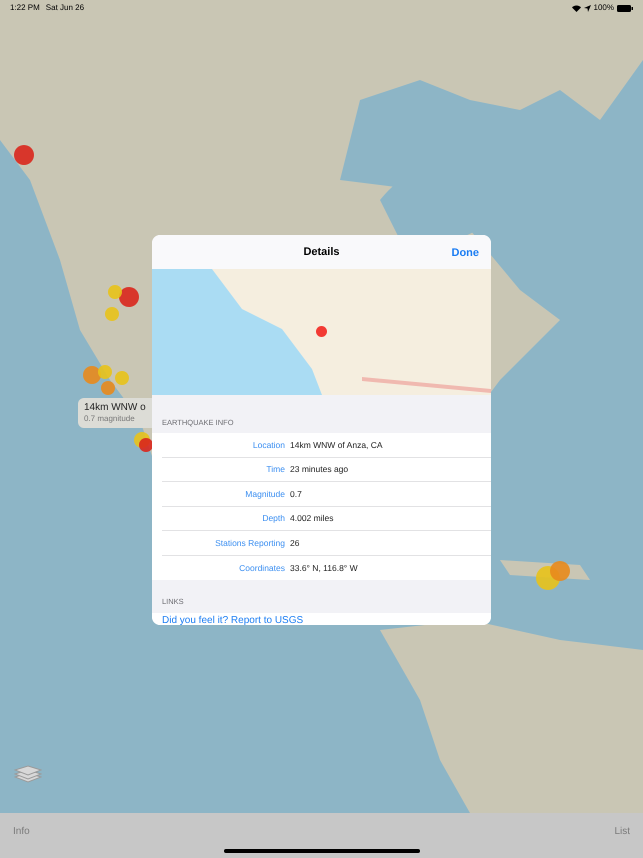  Describe the element at coordinates (576, 8) in the screenshot. I see `wifi-icon` at that location.